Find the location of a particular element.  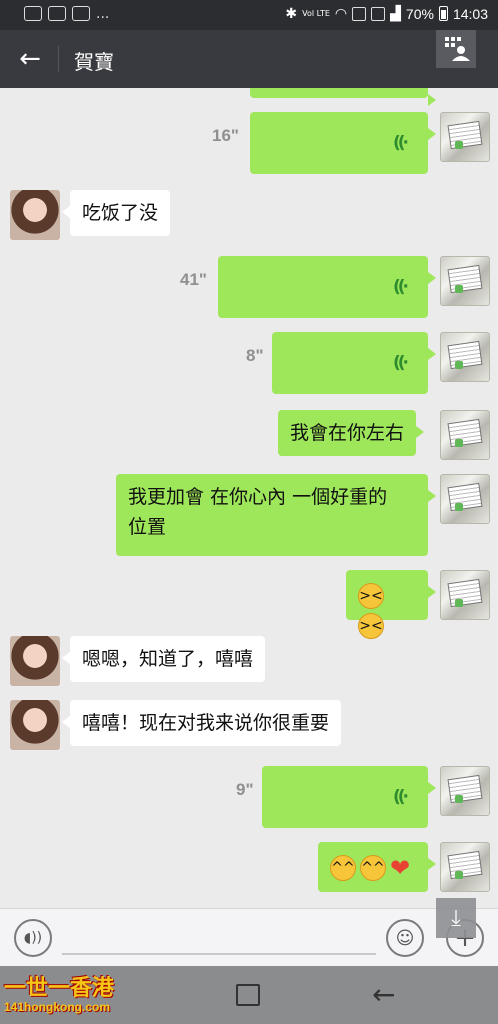

message-text: 嘻嘻！现在对我来说你很重要 is located at coordinates (206, 723).